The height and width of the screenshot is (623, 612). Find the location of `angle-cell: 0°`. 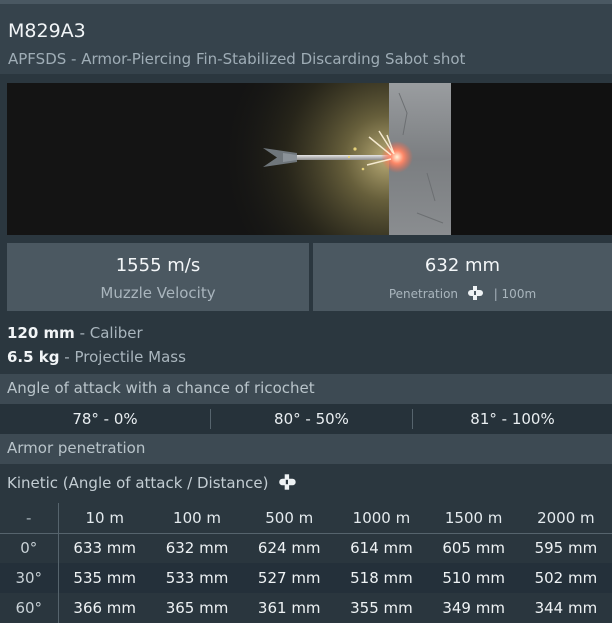

angle-cell: 0° is located at coordinates (29, 548).